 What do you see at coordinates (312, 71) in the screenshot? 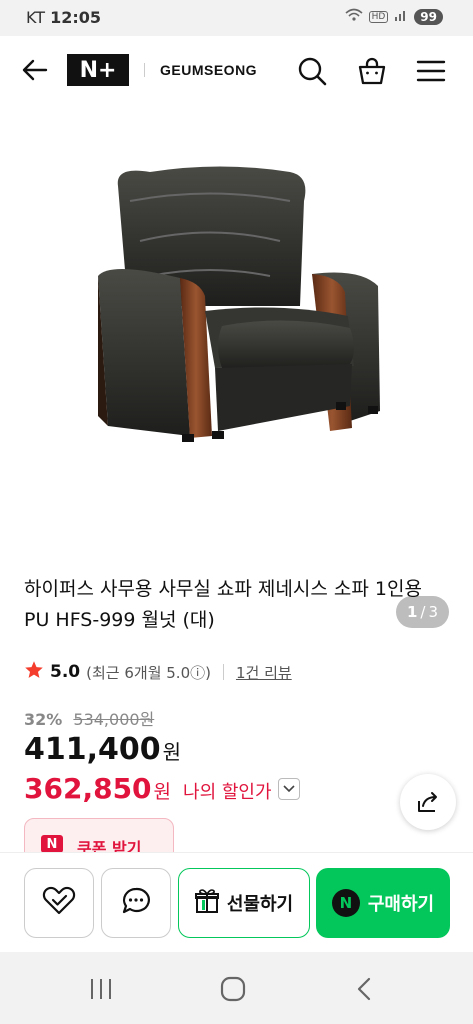
I see `search-icon` at bounding box center [312, 71].